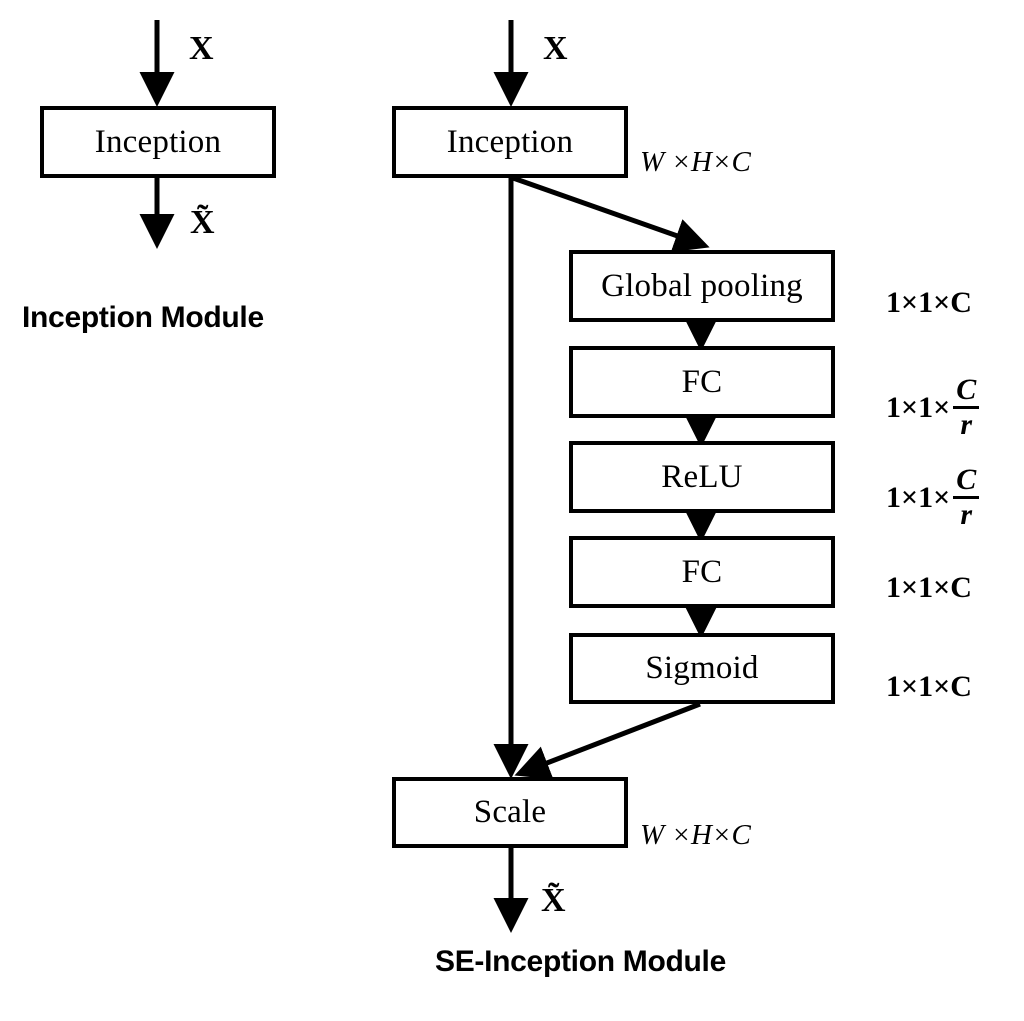 Image resolution: width=1024 pixels, height=1021 pixels. I want to click on right-inception-block: Inception, so click(510, 142).